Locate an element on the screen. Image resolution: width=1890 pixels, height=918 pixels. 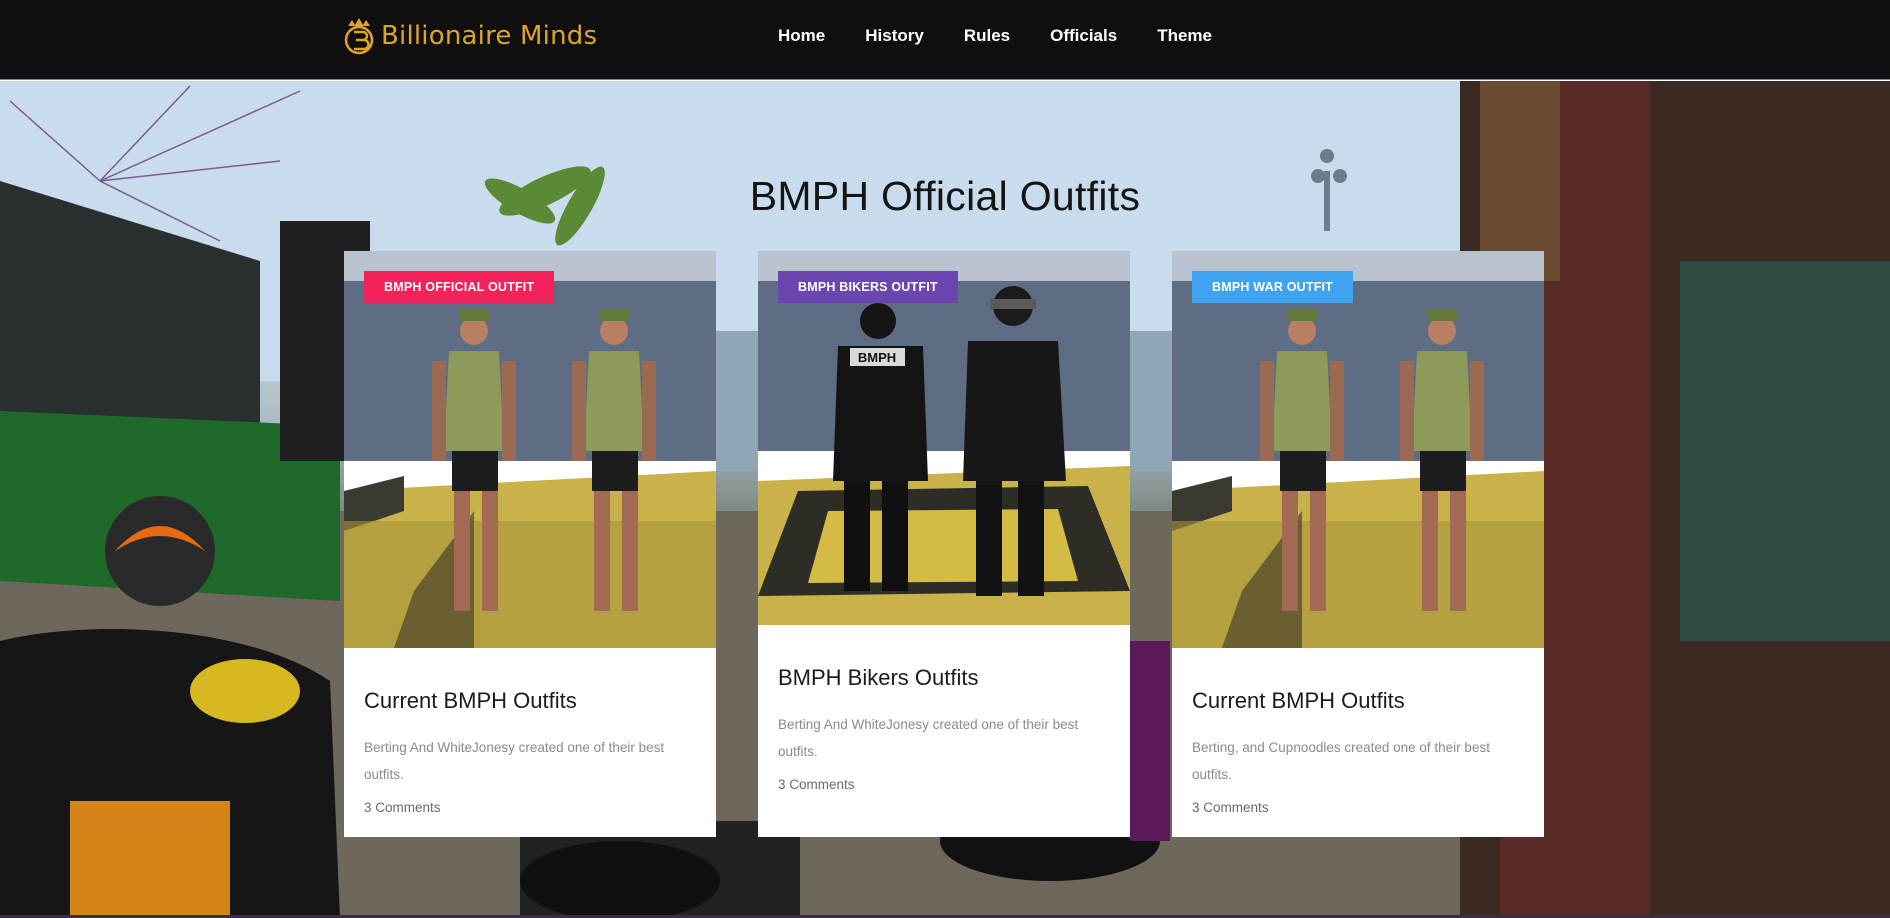
category-badge: BMPH BIKERS OUTFIT is located at coordinates (868, 287).